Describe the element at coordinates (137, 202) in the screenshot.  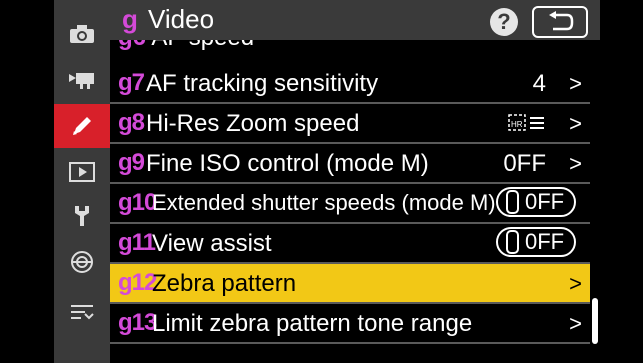
I see `item-code: g10` at that location.